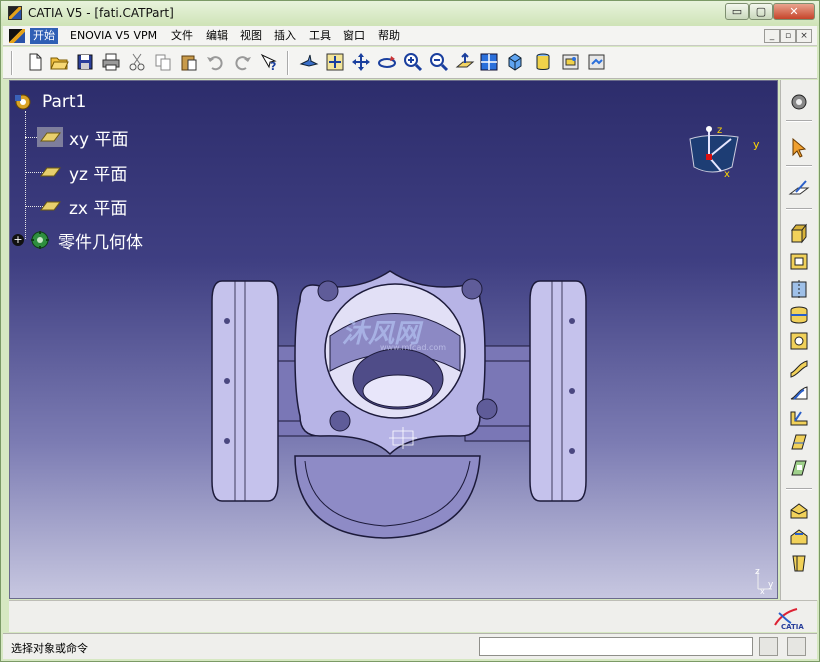  I want to click on dialog-toggle-button, so click(796, 646).